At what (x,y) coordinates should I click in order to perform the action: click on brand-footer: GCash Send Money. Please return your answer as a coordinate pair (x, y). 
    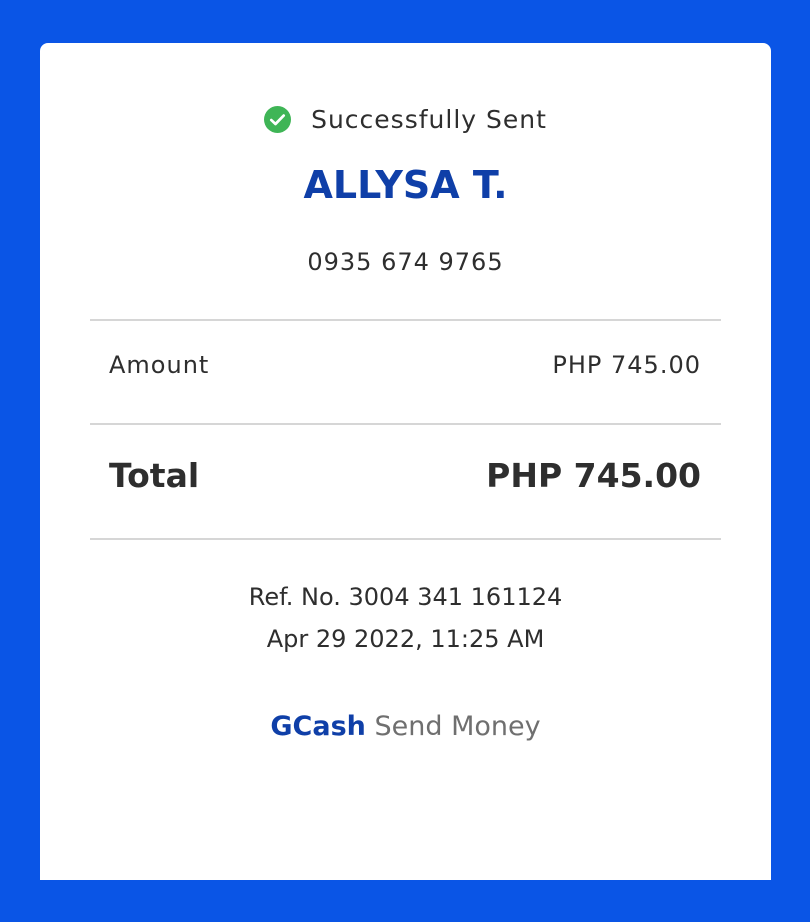
    Looking at the image, I should click on (405, 726).